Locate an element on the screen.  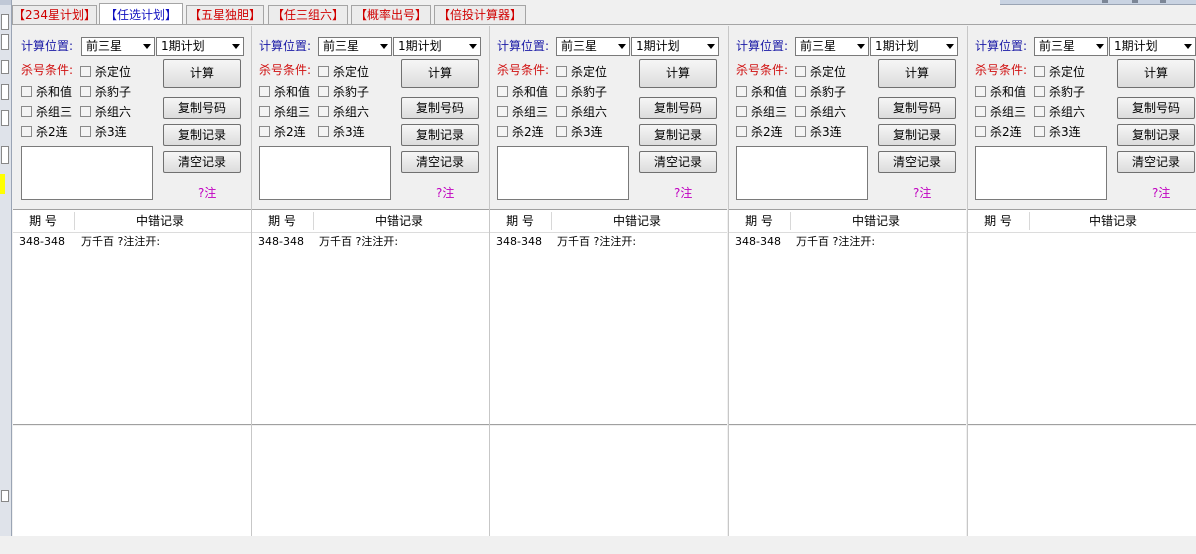
window-top-bar is located at coordinates (1098, 2).